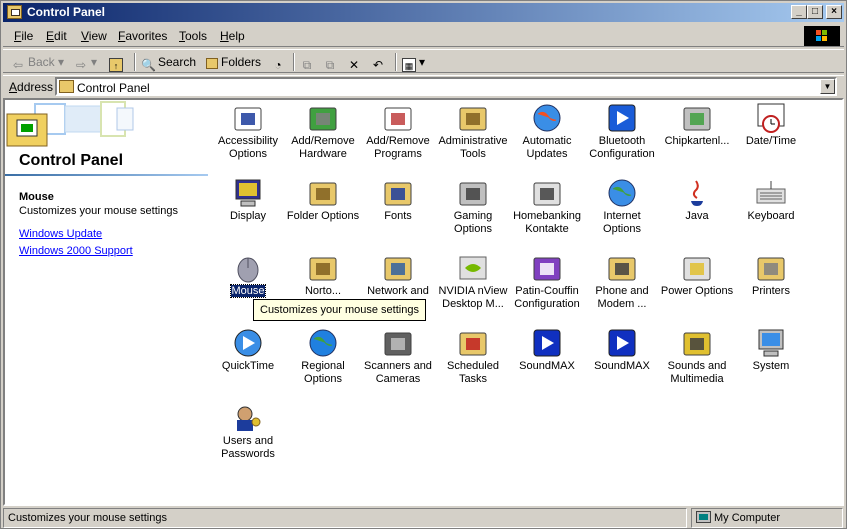  Describe the element at coordinates (398, 268) in the screenshot. I see `network-icon` at that location.